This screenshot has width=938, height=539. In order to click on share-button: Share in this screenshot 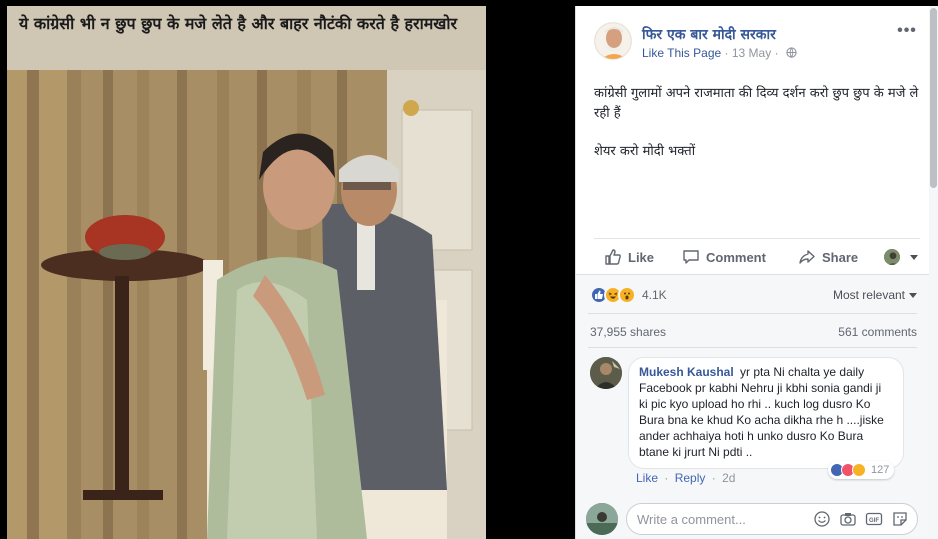, I will do `click(828, 257)`.